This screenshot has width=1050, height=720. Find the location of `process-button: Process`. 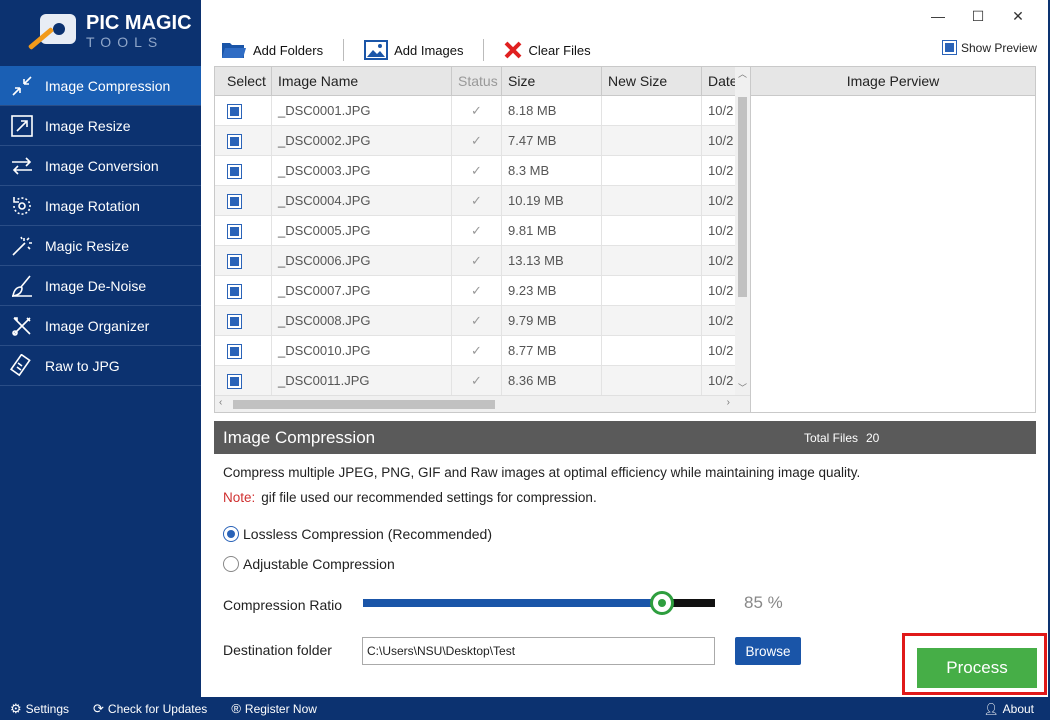

process-button: Process is located at coordinates (977, 668).